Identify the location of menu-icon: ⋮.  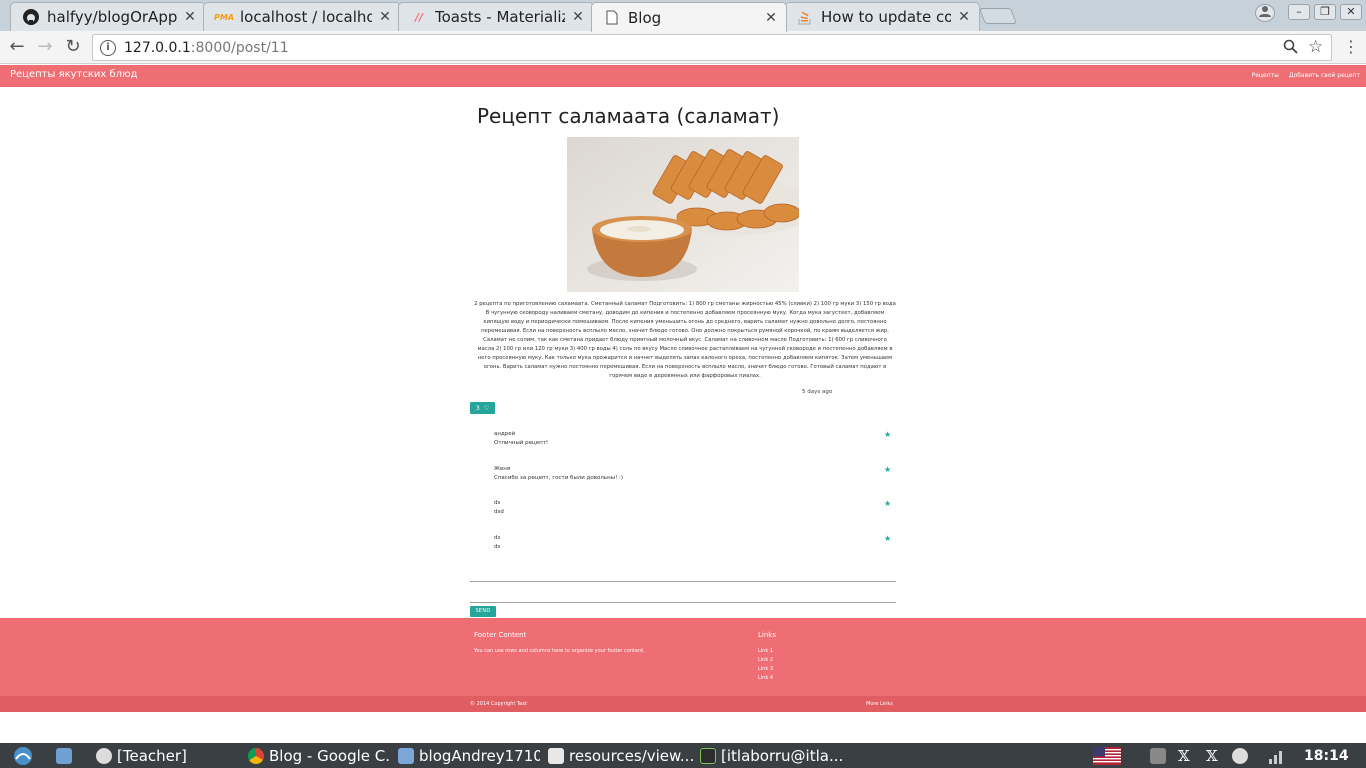
(1351, 47).